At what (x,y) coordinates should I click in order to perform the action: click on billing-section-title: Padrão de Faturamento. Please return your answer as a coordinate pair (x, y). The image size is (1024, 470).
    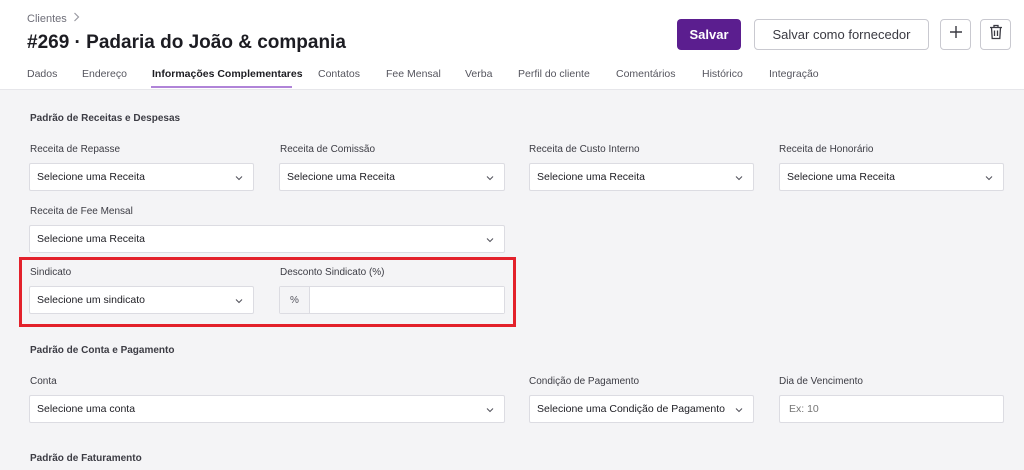
    Looking at the image, I should click on (86, 458).